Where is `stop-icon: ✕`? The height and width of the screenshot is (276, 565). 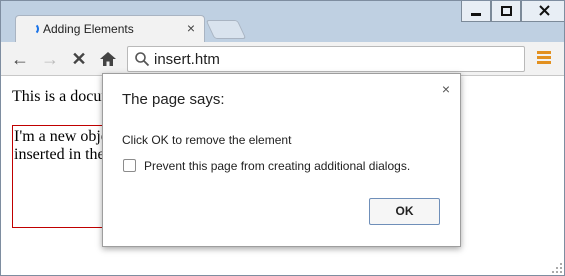
stop-icon: ✕ is located at coordinates (79, 59).